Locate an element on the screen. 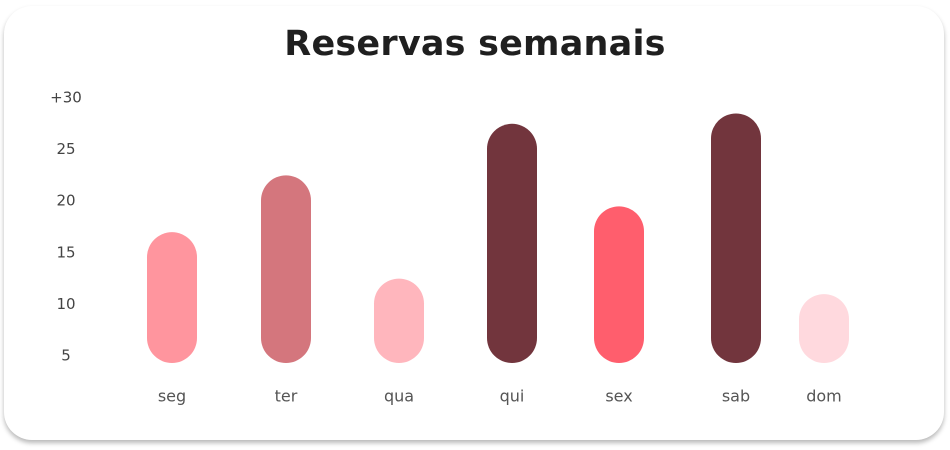  x-tick-label-seg: seg is located at coordinates (172, 396).